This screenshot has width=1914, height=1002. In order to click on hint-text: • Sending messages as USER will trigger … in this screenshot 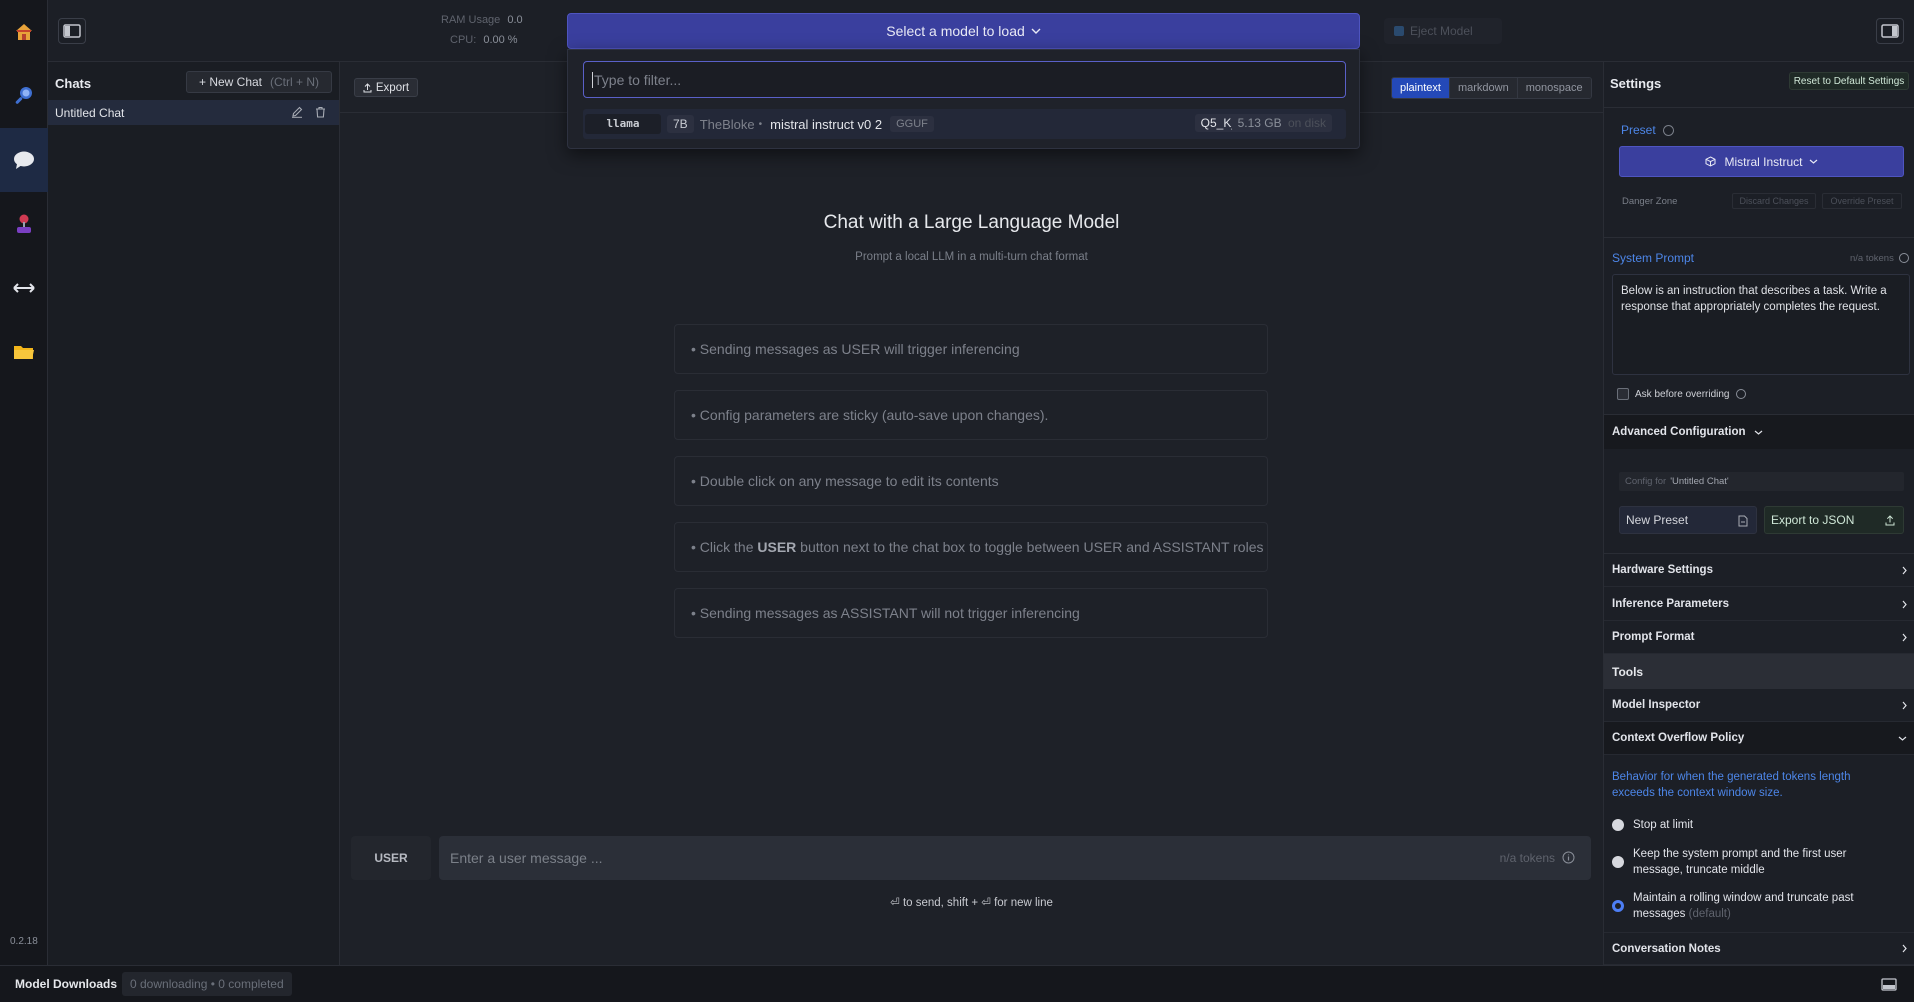, I will do `click(855, 349)`.